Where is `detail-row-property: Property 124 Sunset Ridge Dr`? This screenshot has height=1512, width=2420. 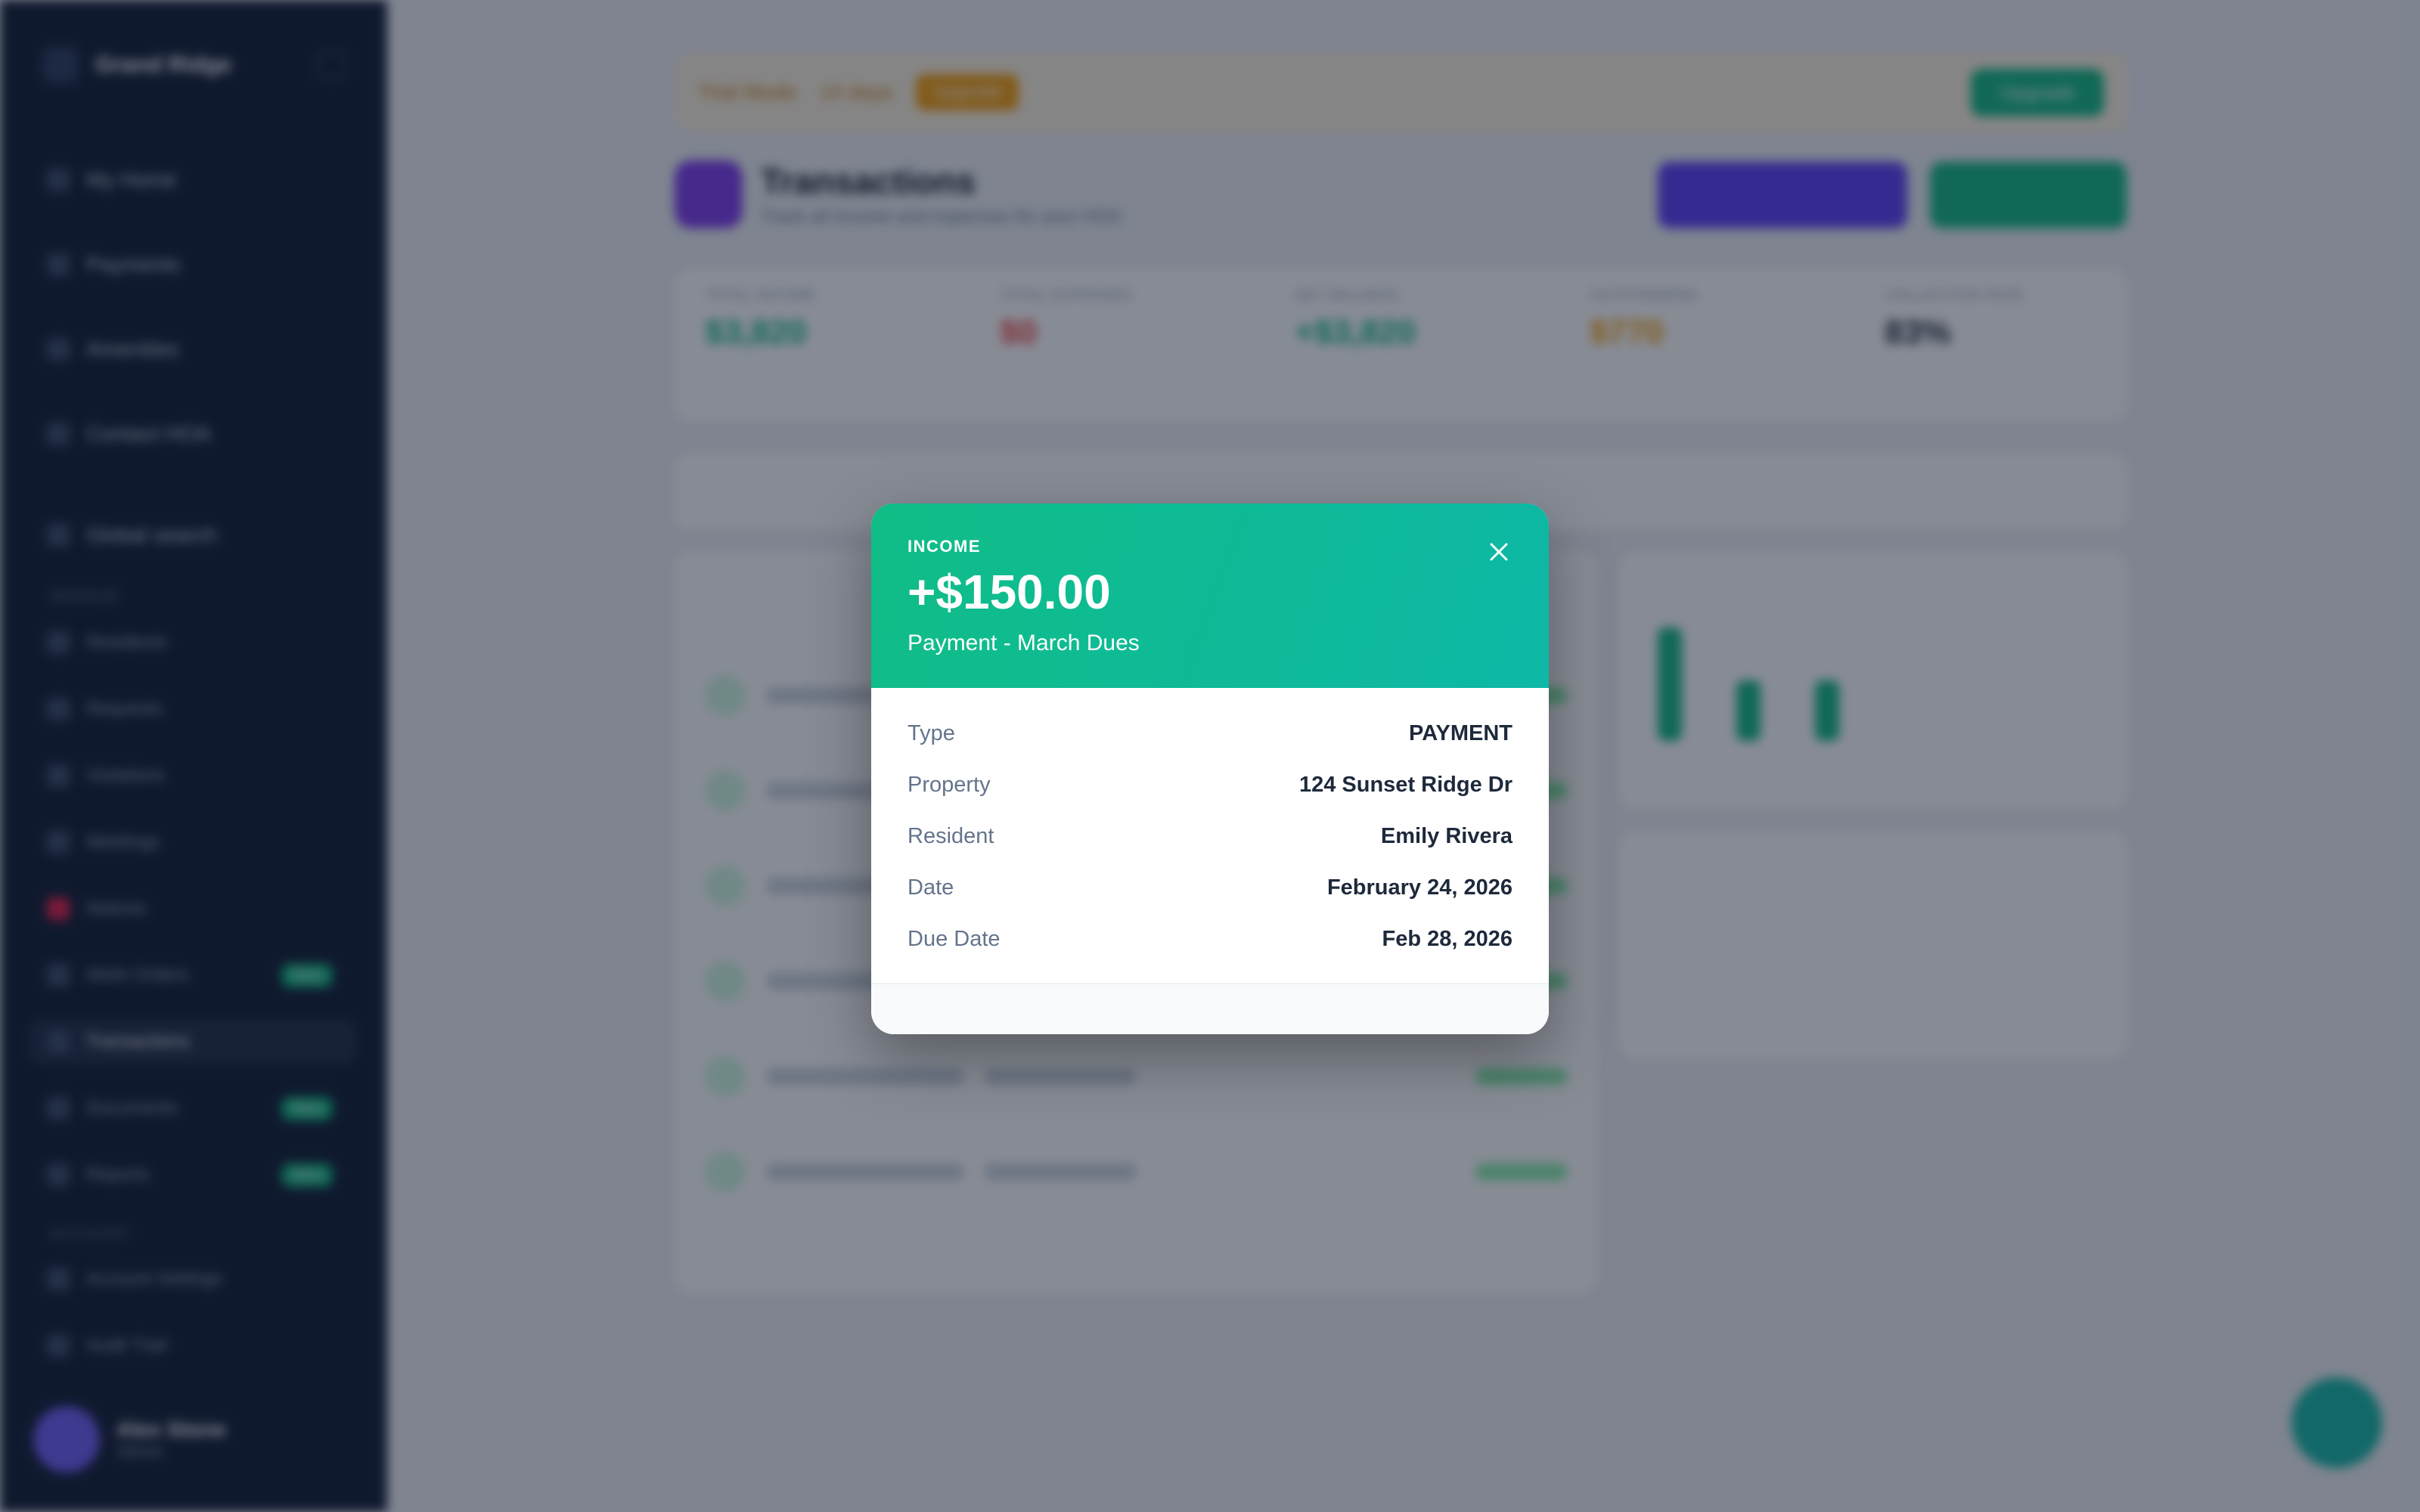 detail-row-property: Property 124 Sunset Ridge Dr is located at coordinates (1210, 785).